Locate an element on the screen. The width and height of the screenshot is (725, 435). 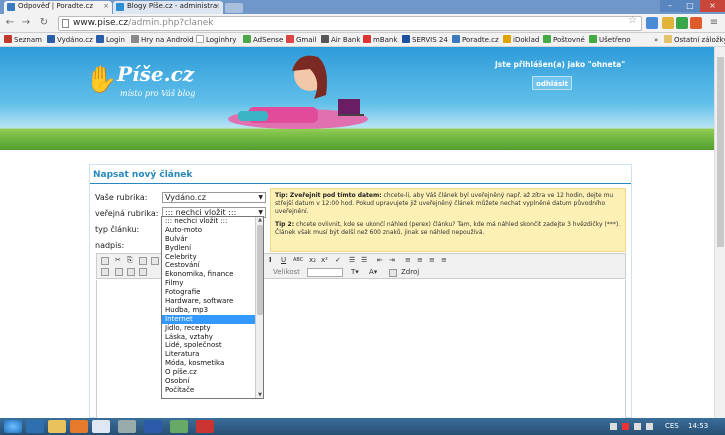
bookmark-poradte: Poradte.cz is located at coordinates (475, 40).